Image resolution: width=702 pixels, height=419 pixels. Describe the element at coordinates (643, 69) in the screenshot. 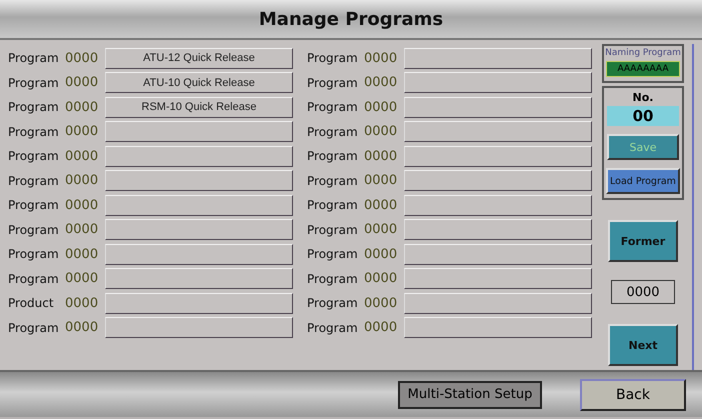

I see `naming-field: AAAAAAAA` at that location.